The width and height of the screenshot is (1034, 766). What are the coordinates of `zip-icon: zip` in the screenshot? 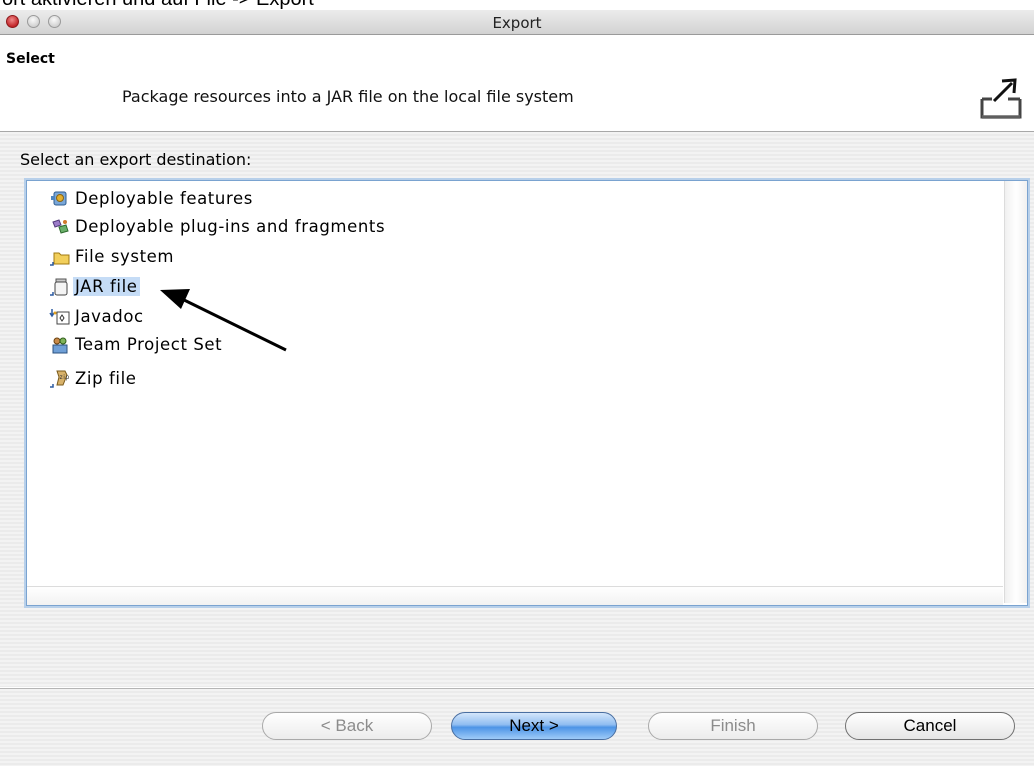 It's located at (61, 379).